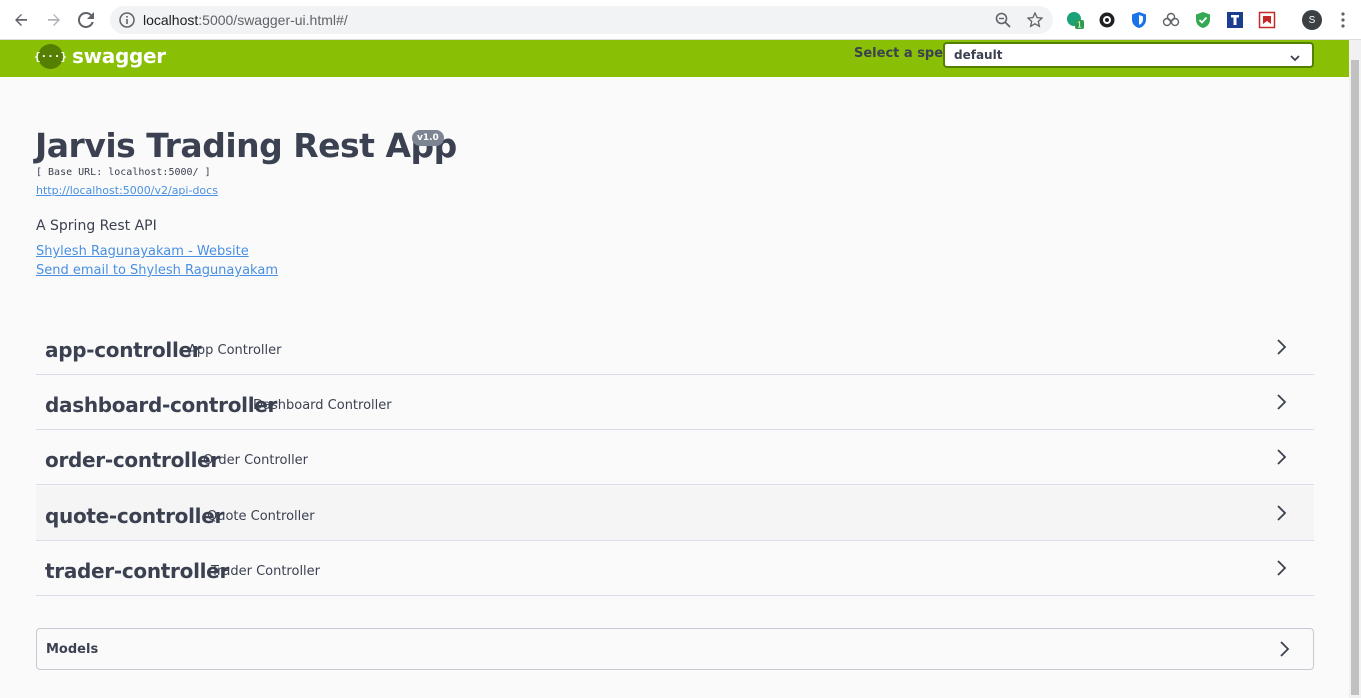 The image size is (1361, 698). I want to click on swagger-logo-icon: {···}, so click(50, 56).